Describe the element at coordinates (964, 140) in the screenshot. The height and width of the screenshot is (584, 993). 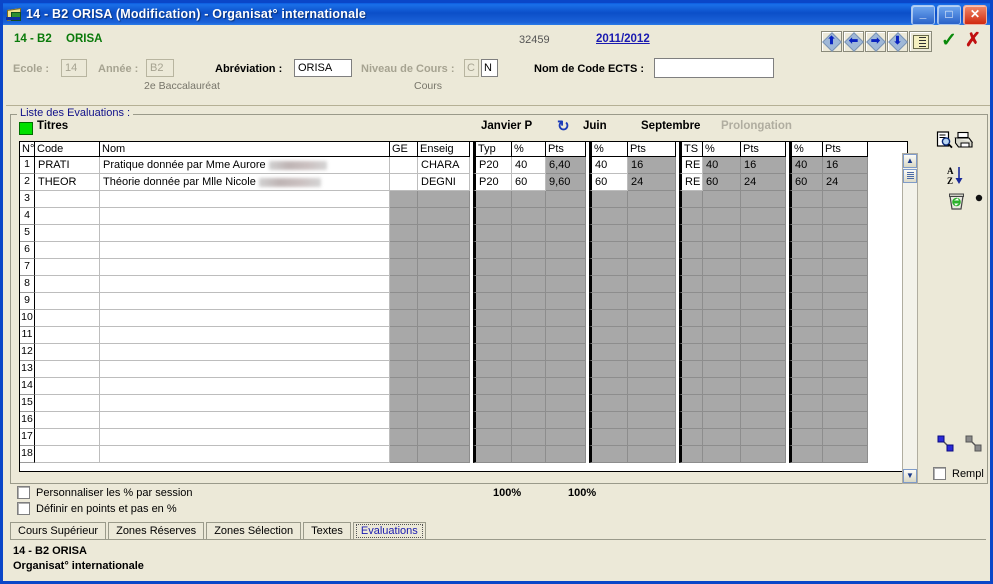
I see `printer-icon` at that location.